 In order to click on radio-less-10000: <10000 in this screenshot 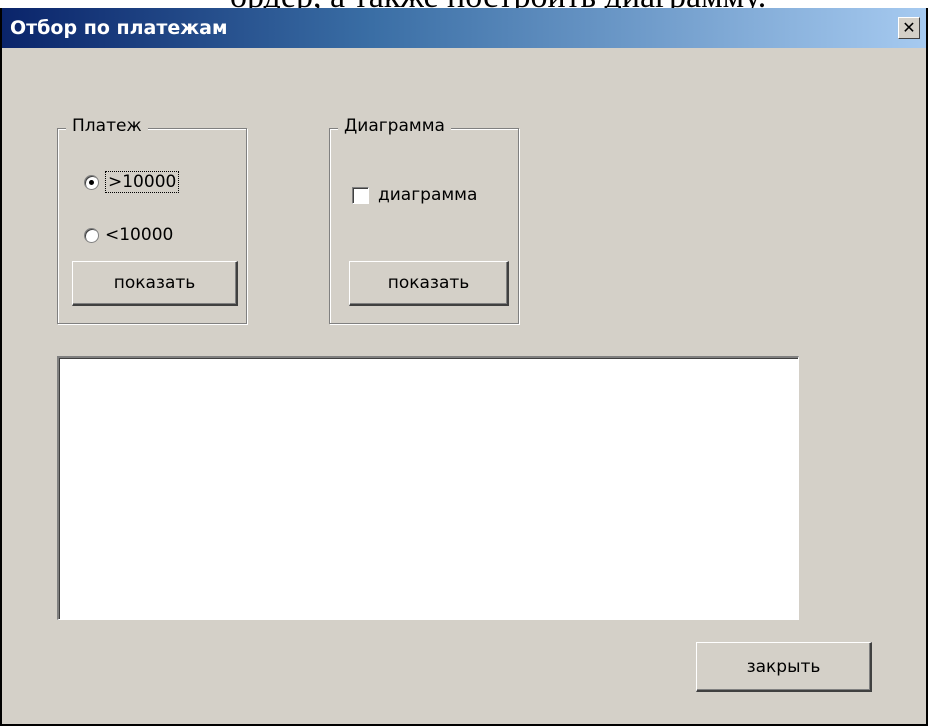, I will do `click(128, 235)`.